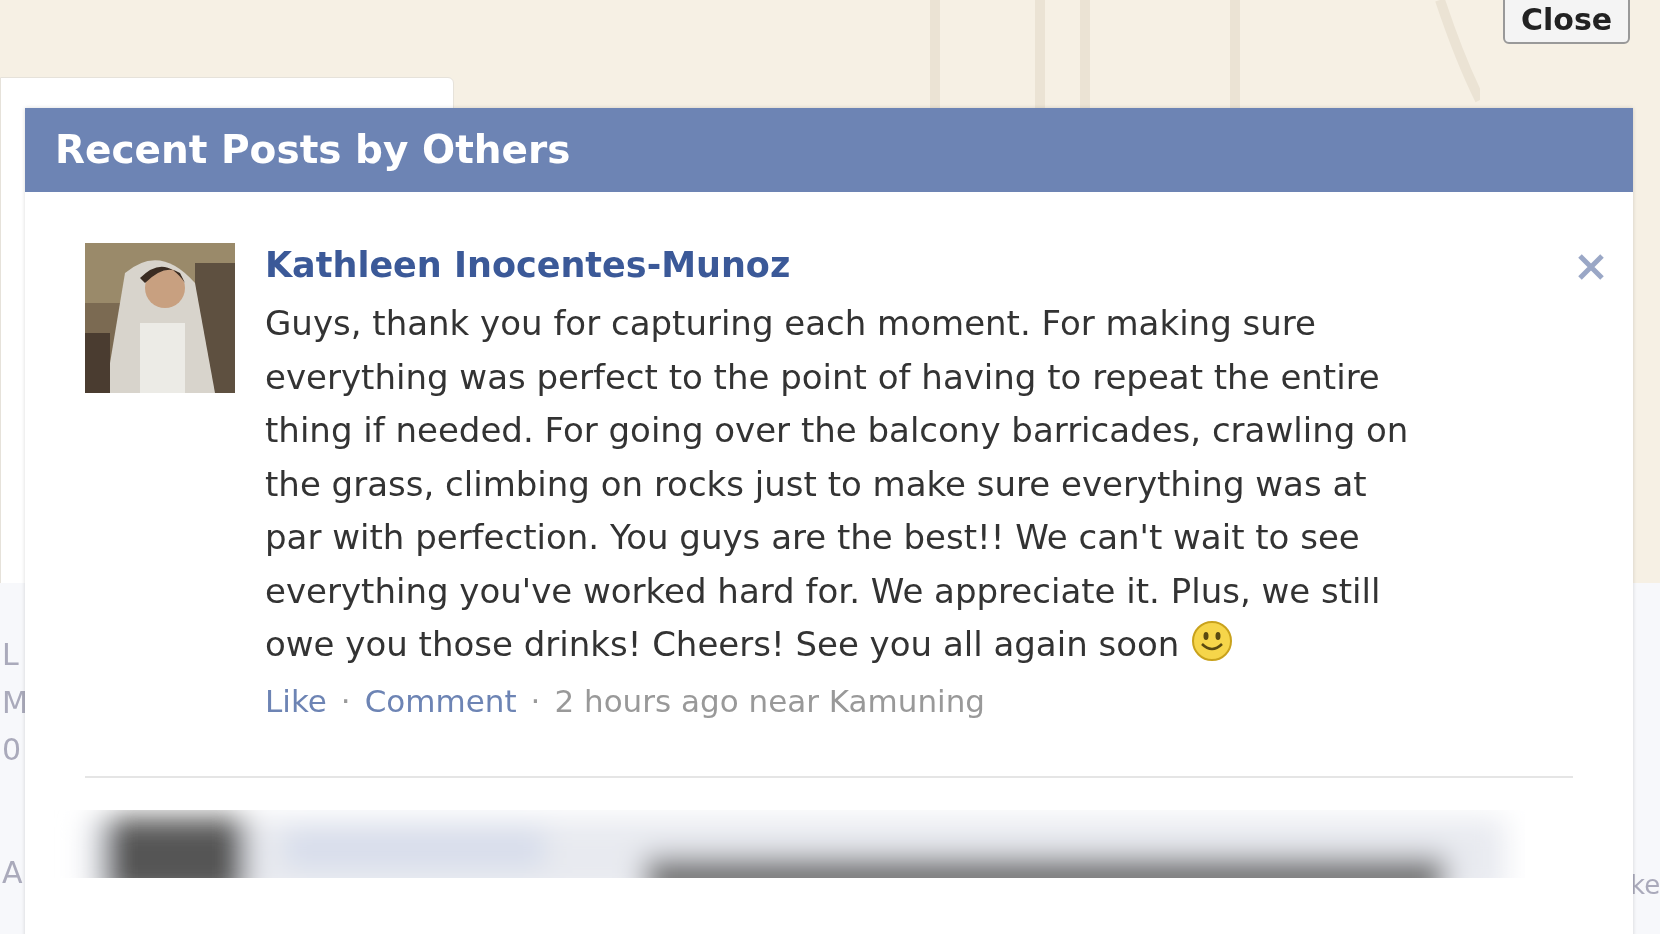 The width and height of the screenshot is (1660, 934). What do you see at coordinates (10, 655) in the screenshot?
I see `background-text: L` at bounding box center [10, 655].